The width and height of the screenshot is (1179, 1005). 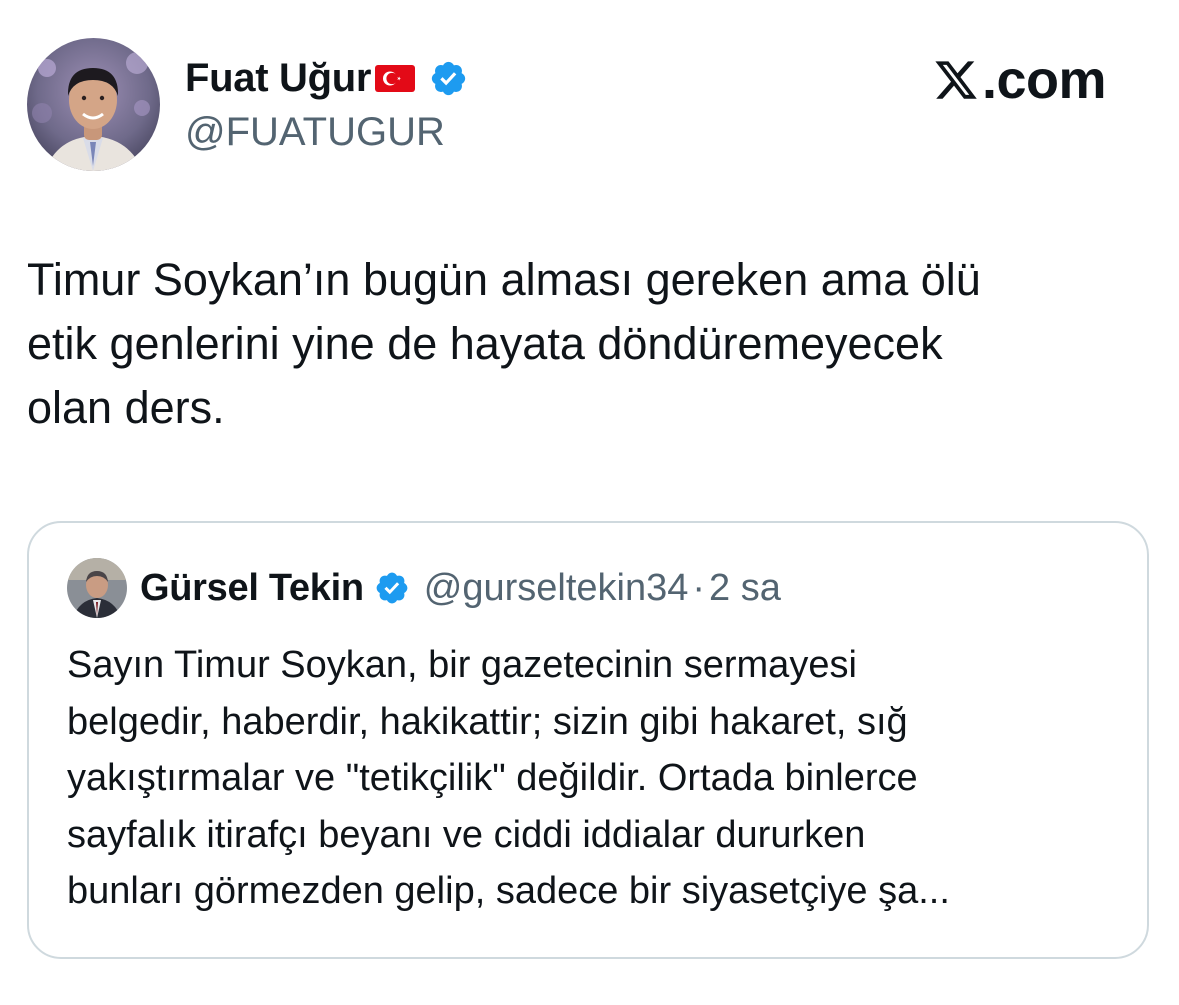 I want to click on quoted-author-avatar-image, so click(x=97, y=588).